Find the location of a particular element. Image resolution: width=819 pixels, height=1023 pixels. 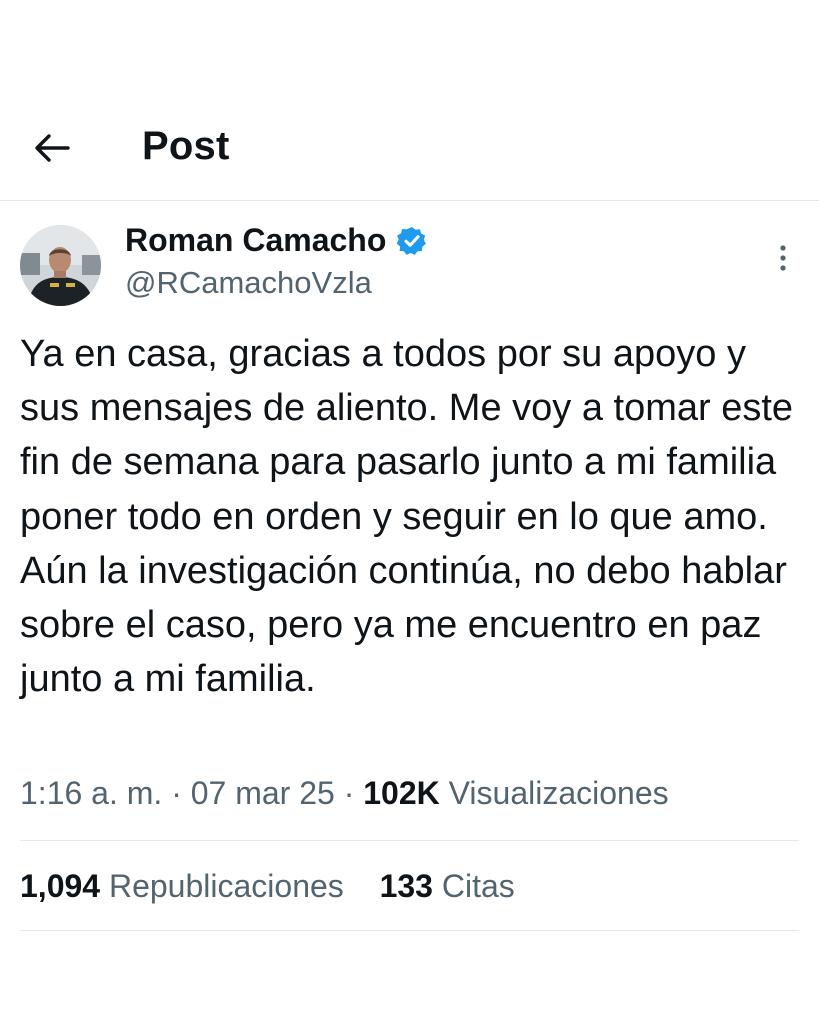

views-count: 102K is located at coordinates (401, 793).